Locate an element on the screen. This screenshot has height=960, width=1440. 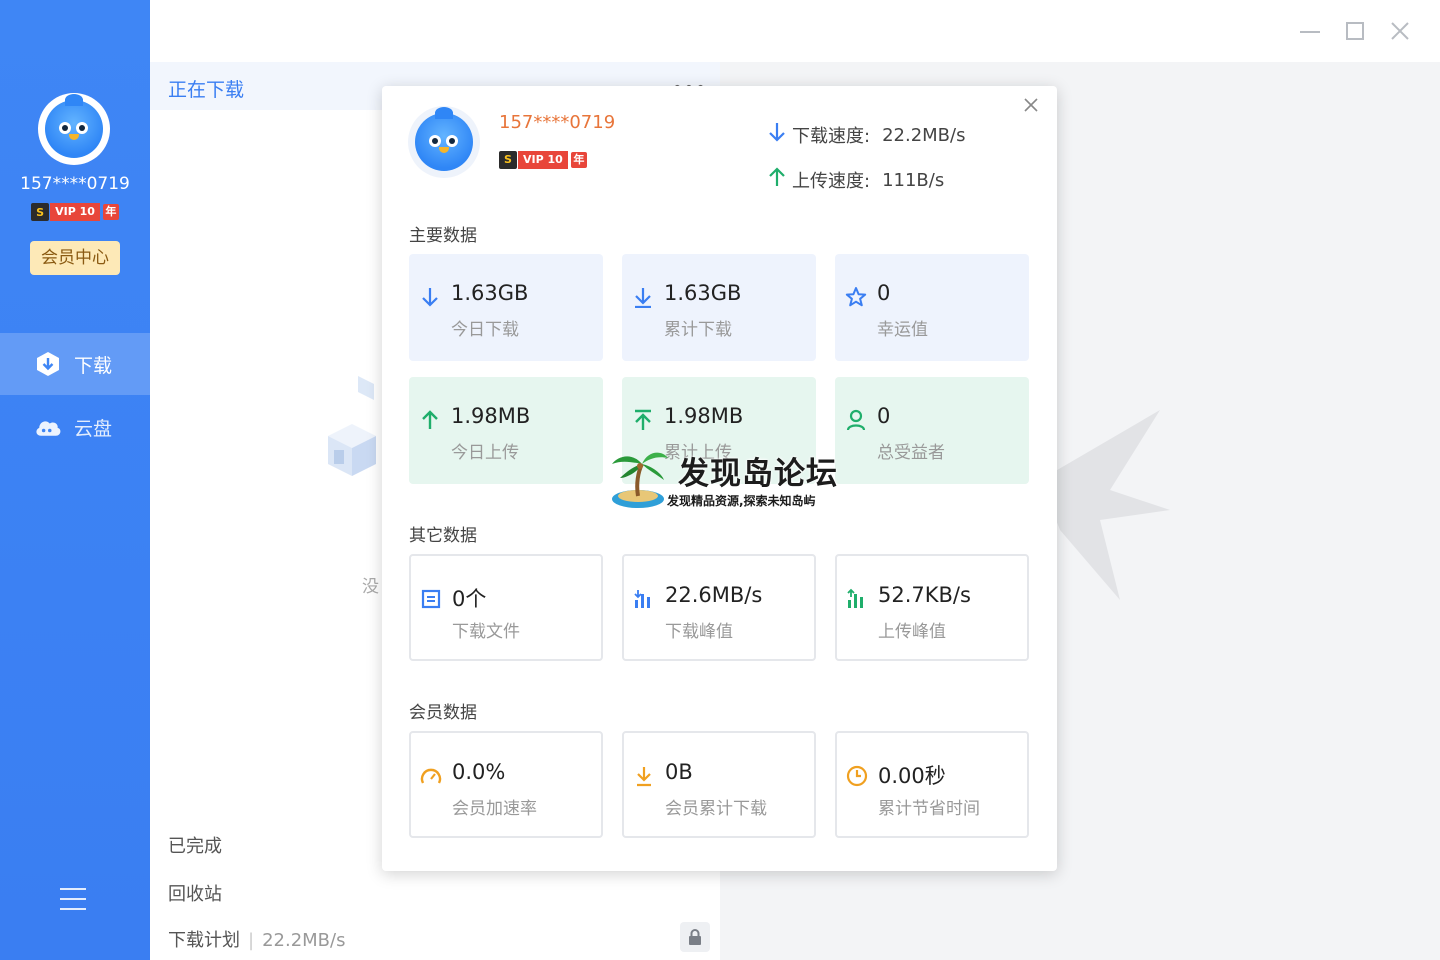
tab-downloading: 正在下载 is located at coordinates (206, 88).